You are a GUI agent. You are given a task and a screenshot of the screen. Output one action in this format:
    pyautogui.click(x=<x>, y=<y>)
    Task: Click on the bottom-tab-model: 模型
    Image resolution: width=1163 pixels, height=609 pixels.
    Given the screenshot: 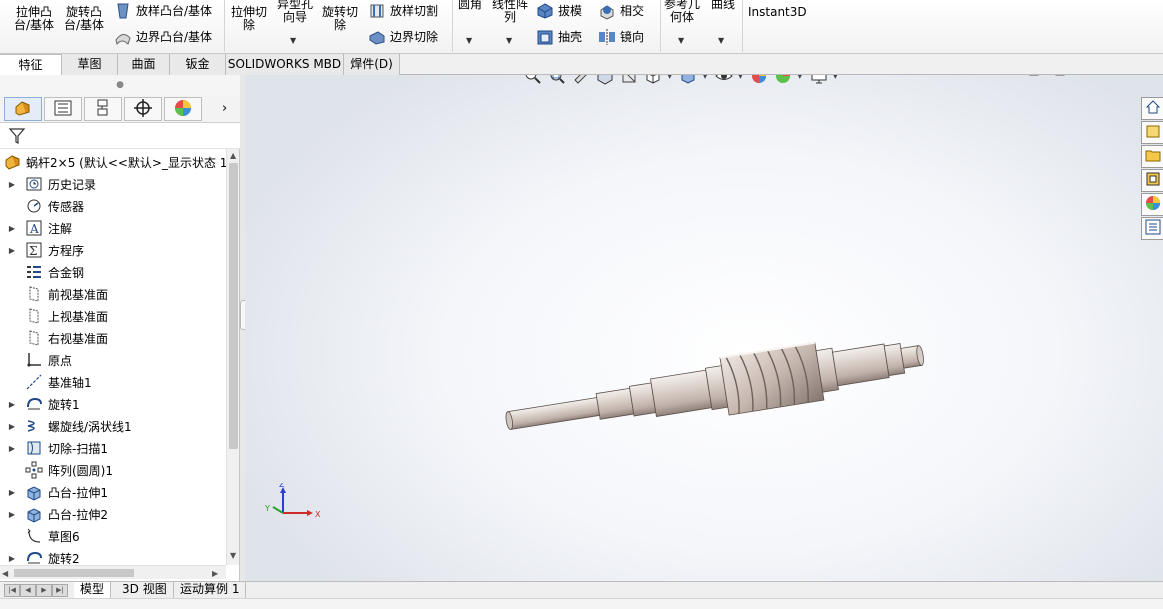 What is the action you would take?
    pyautogui.click(x=93, y=590)
    